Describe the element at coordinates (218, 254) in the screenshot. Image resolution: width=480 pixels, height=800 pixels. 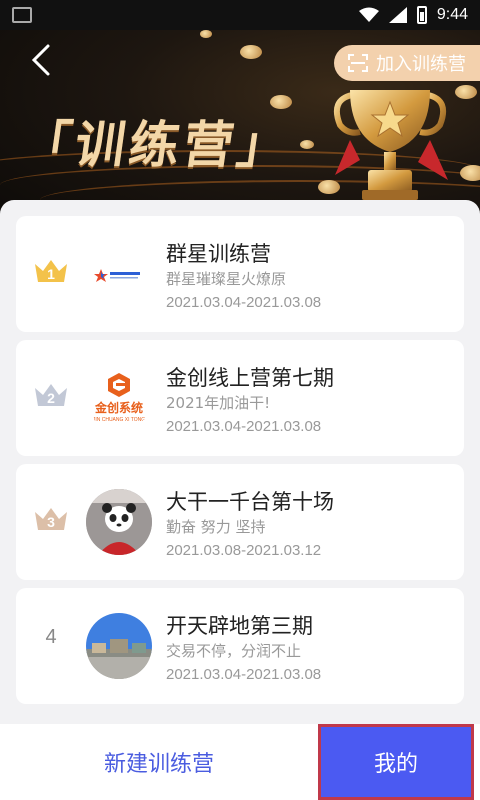
I see `camp-title: 群星训练营` at that location.